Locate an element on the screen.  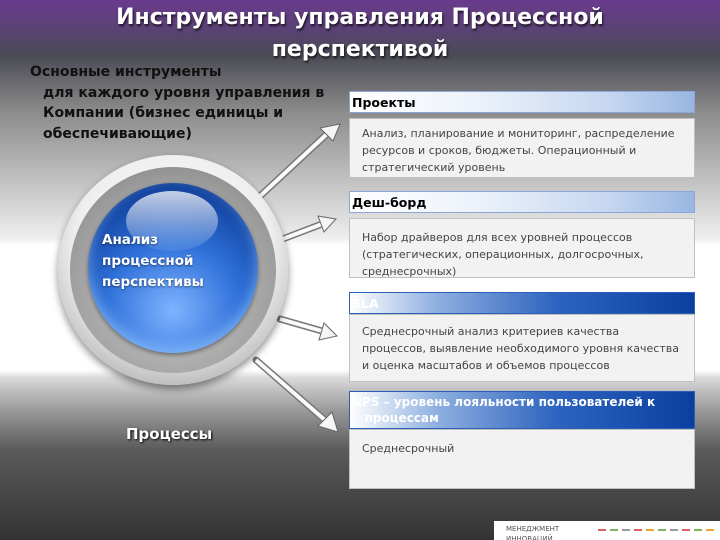
footer-brand: МЕНЕДЖМЕНТ ИННОВАЦИЙ is located at coordinates (545, 532).